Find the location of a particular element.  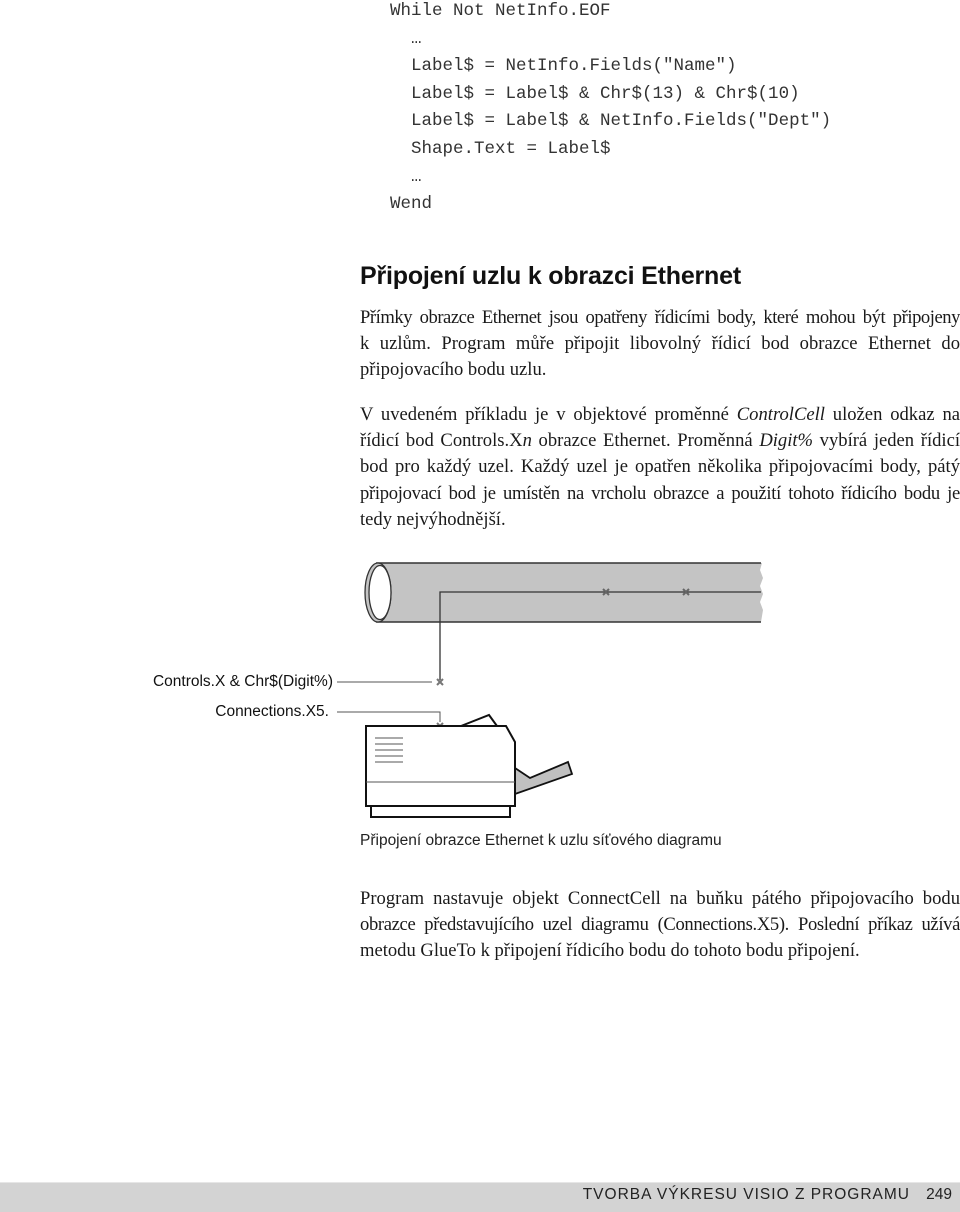

ethernet-cable-shape is located at coordinates (563, 621).